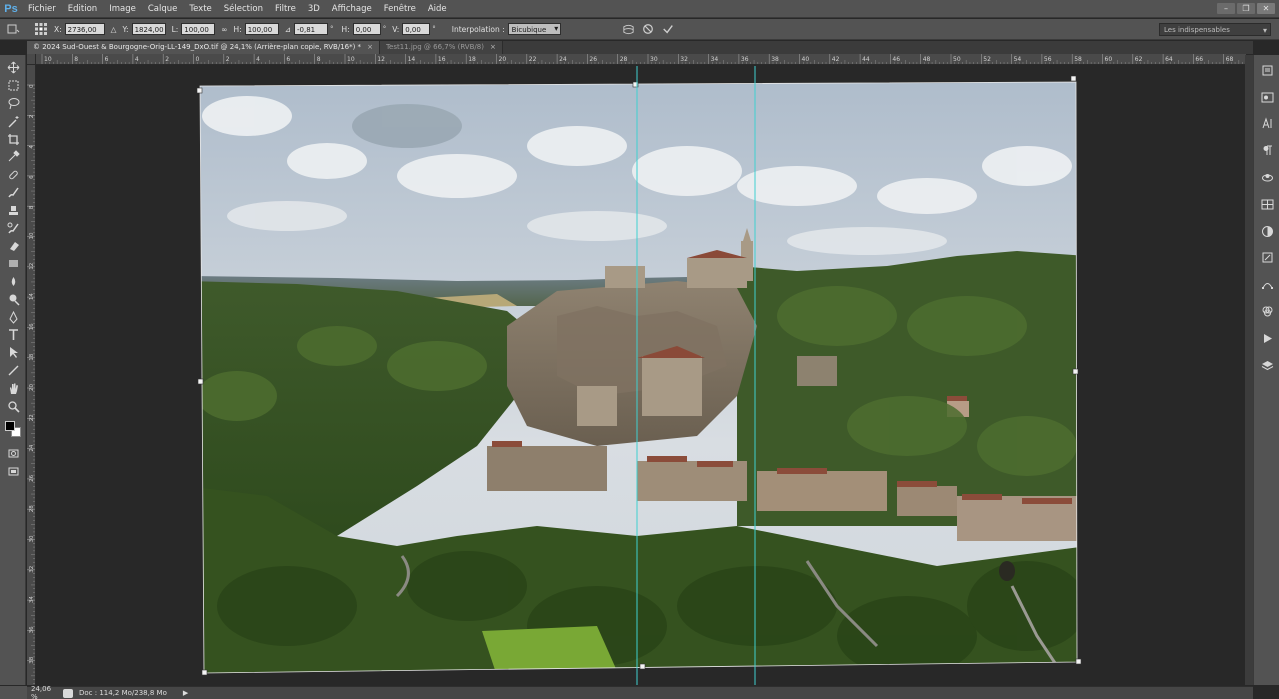  Describe the element at coordinates (32, 326) in the screenshot. I see `ruler-label: 16` at that location.